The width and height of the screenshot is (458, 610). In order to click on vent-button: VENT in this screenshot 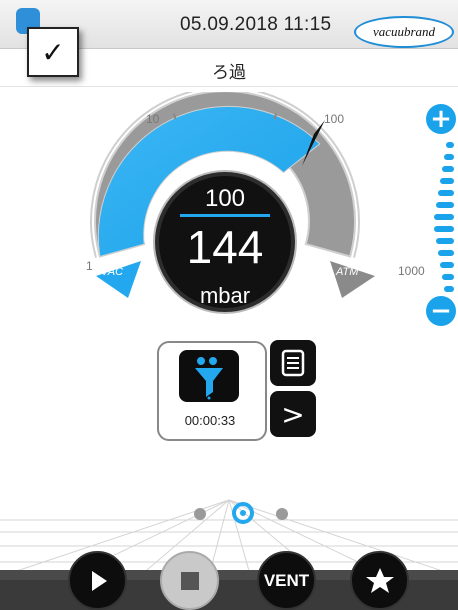, I will do `click(286, 580)`.